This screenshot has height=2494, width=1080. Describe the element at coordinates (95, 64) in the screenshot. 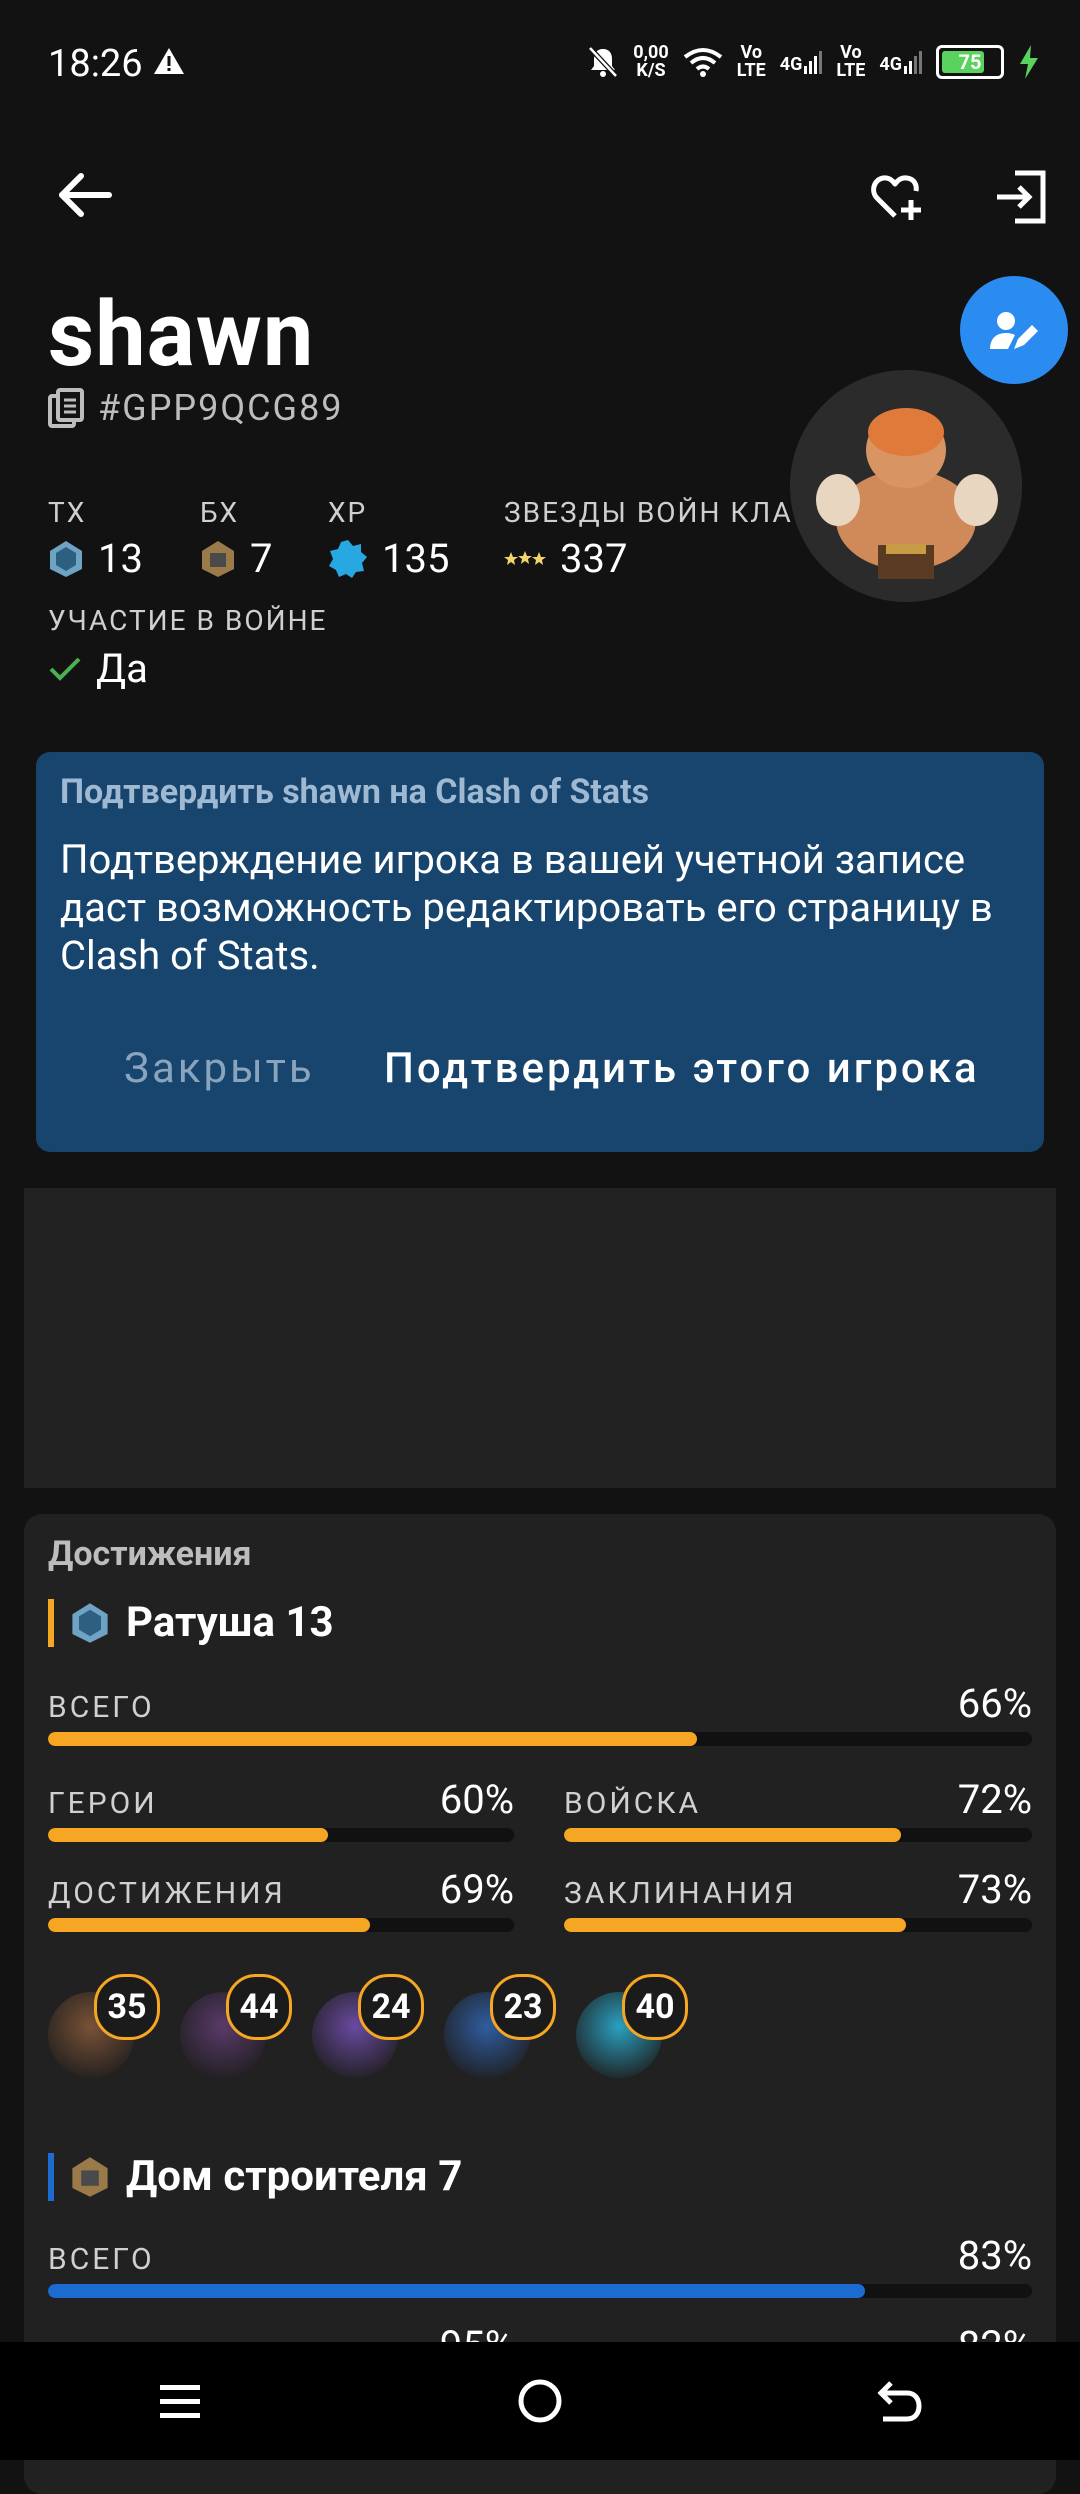

I see `status-time: 18:26` at that location.